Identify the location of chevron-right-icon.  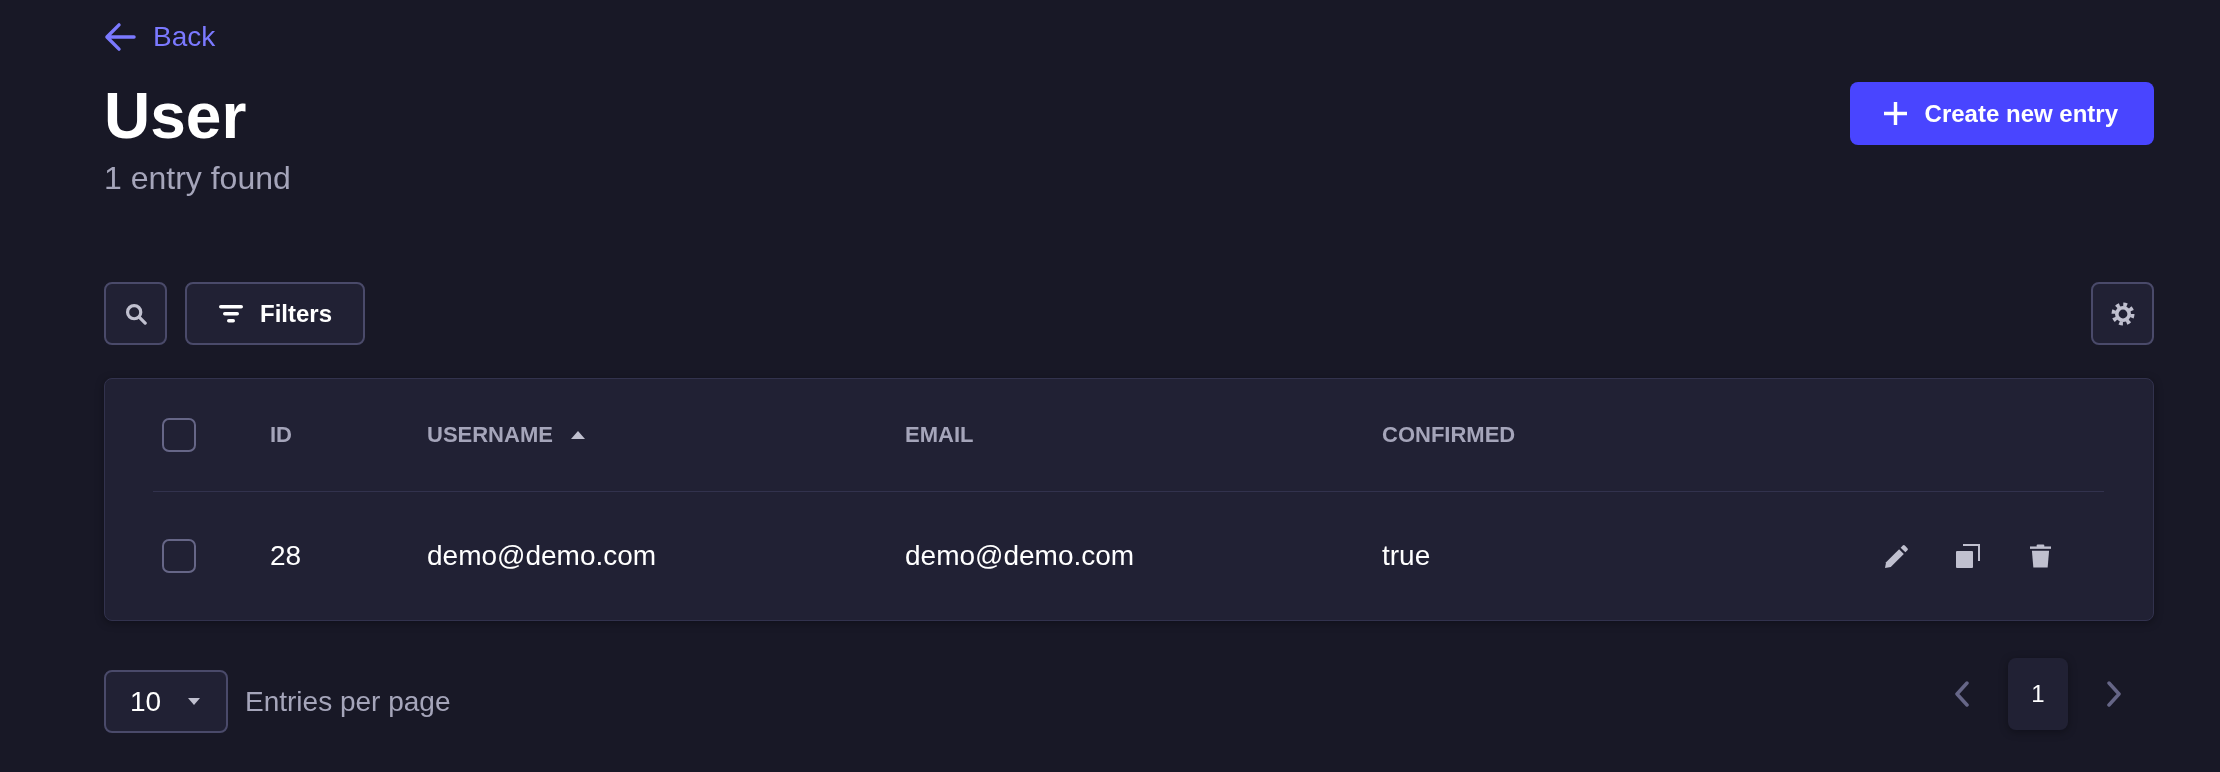
(2114, 694).